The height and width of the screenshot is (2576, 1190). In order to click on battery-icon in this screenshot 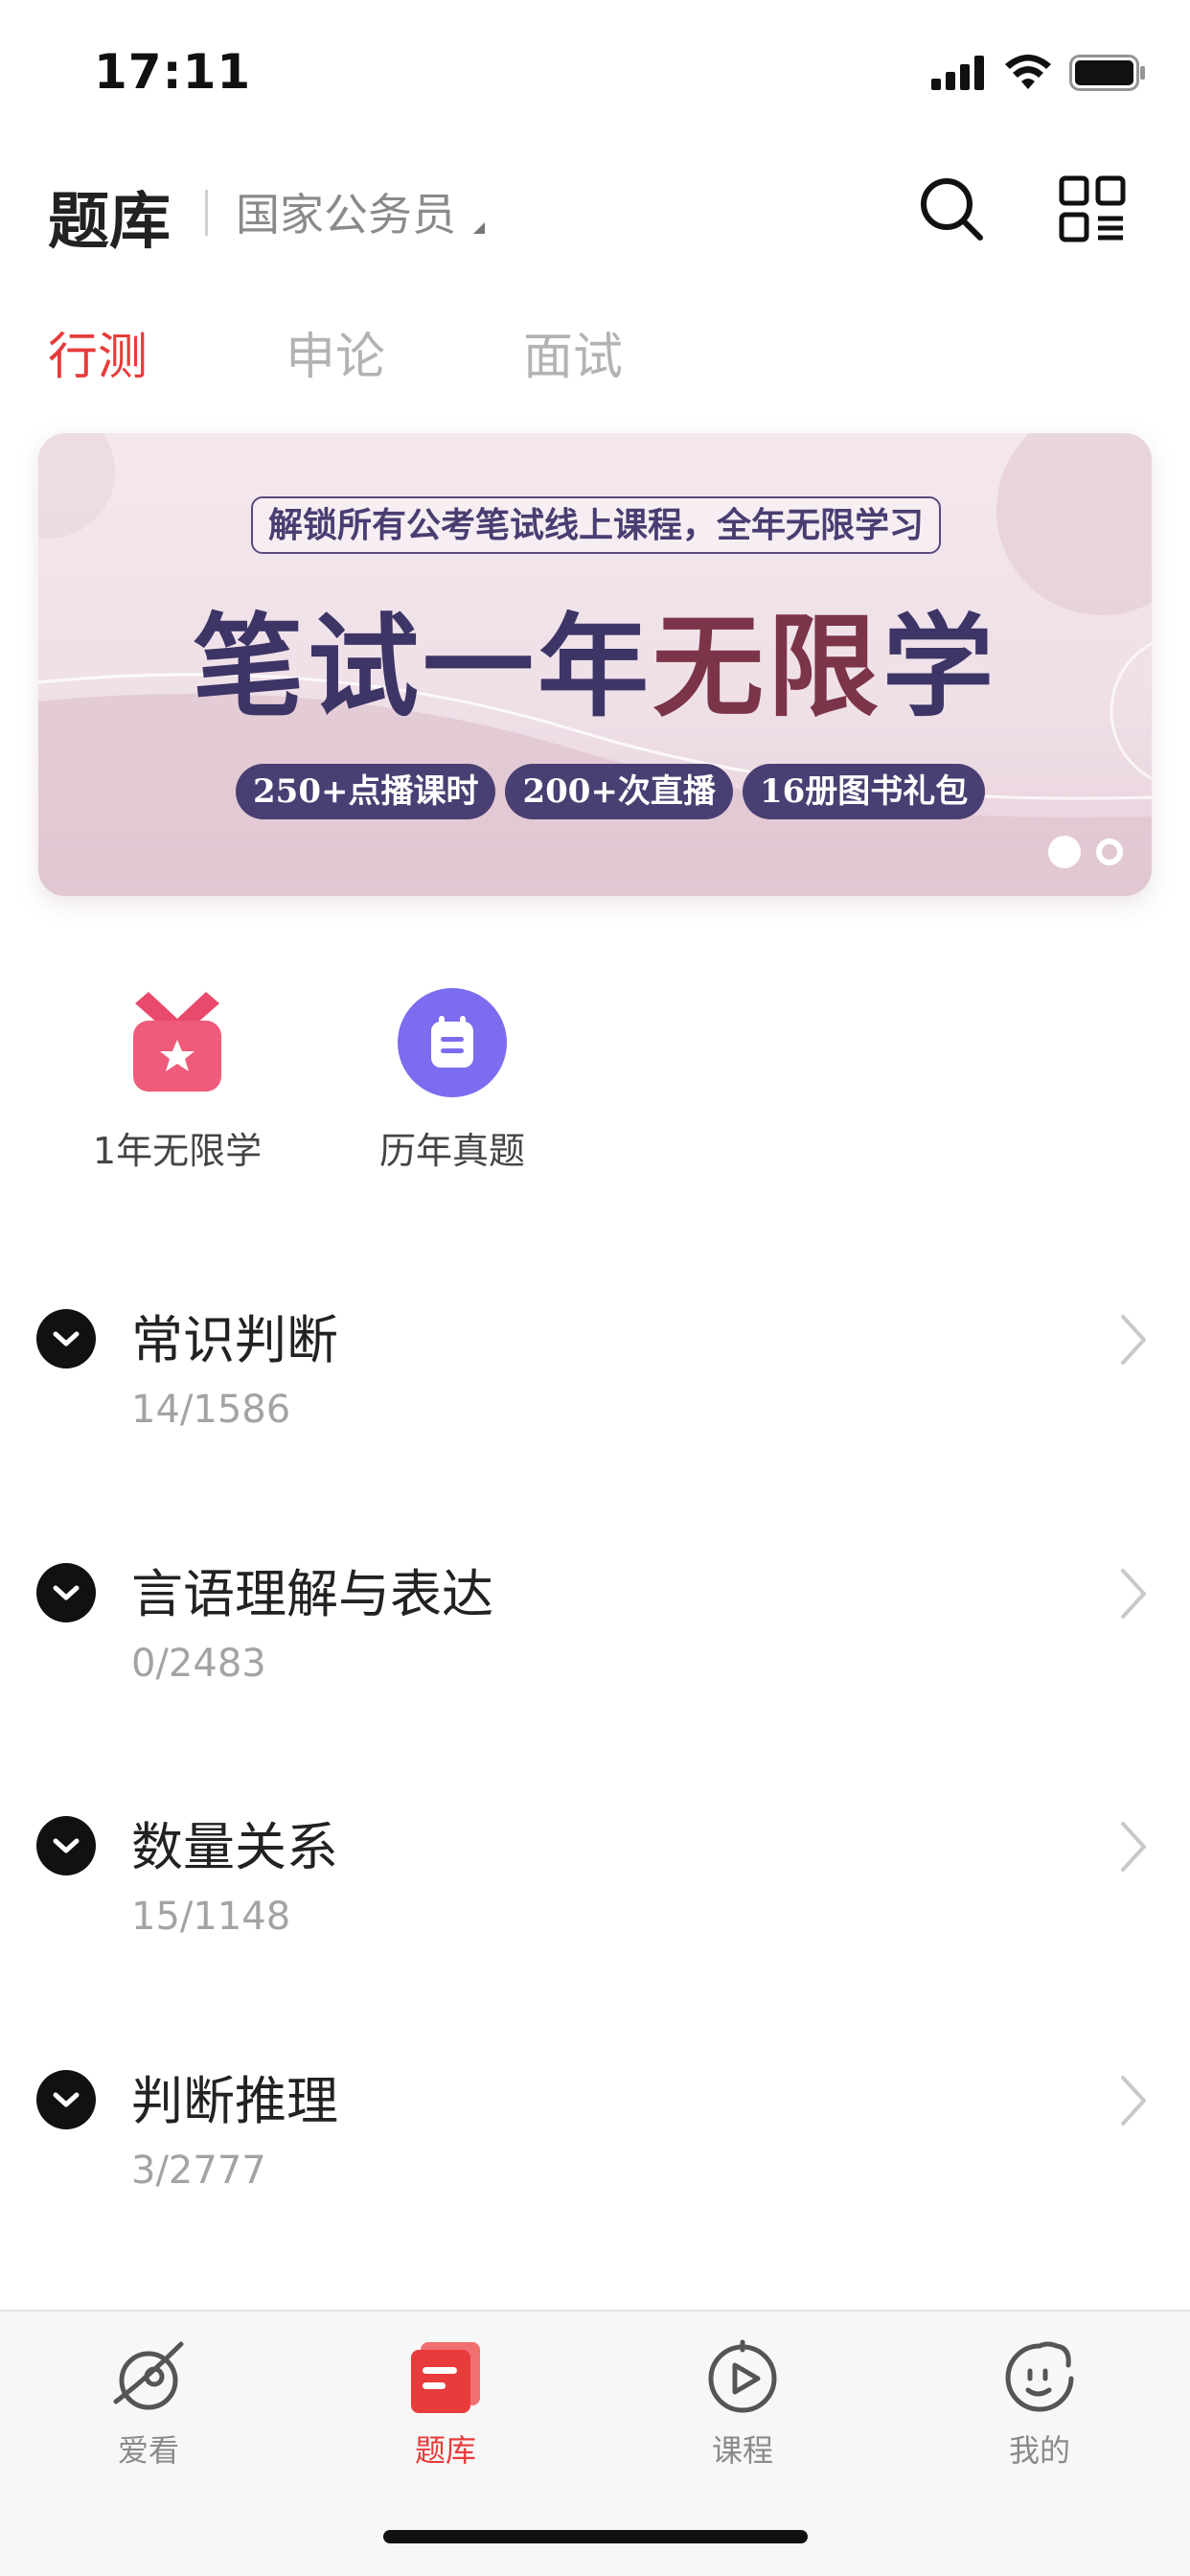, I will do `click(1107, 73)`.